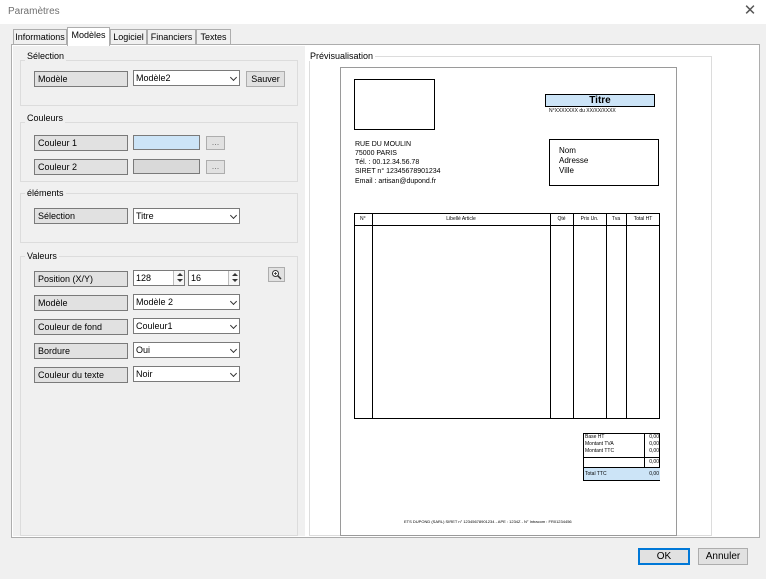 The height and width of the screenshot is (579, 766). I want to click on zoom-button, so click(276, 274).